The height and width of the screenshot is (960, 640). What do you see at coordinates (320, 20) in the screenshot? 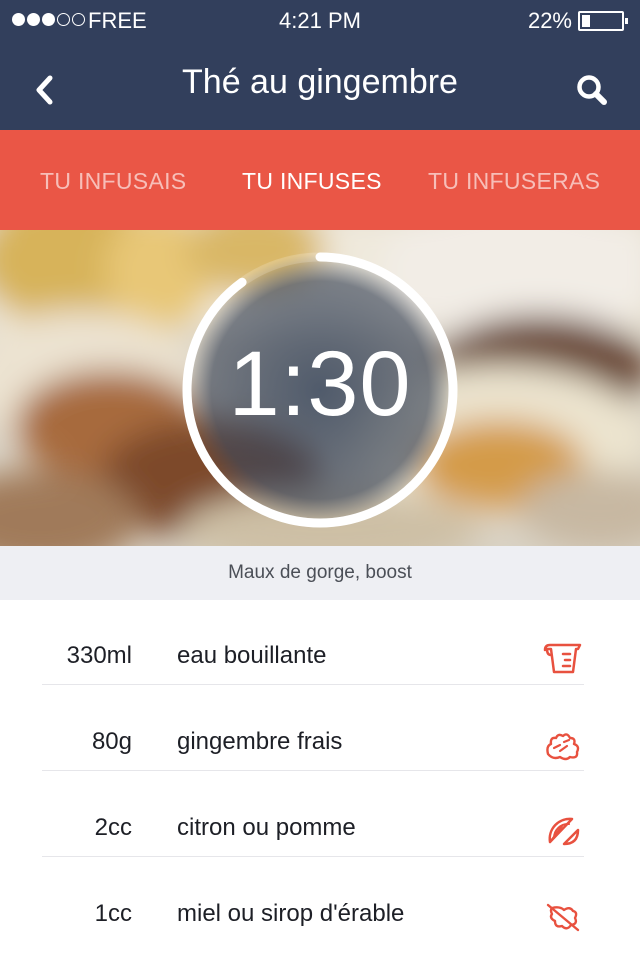
I see `status-bar: FREE 4:21 PM 22%` at bounding box center [320, 20].